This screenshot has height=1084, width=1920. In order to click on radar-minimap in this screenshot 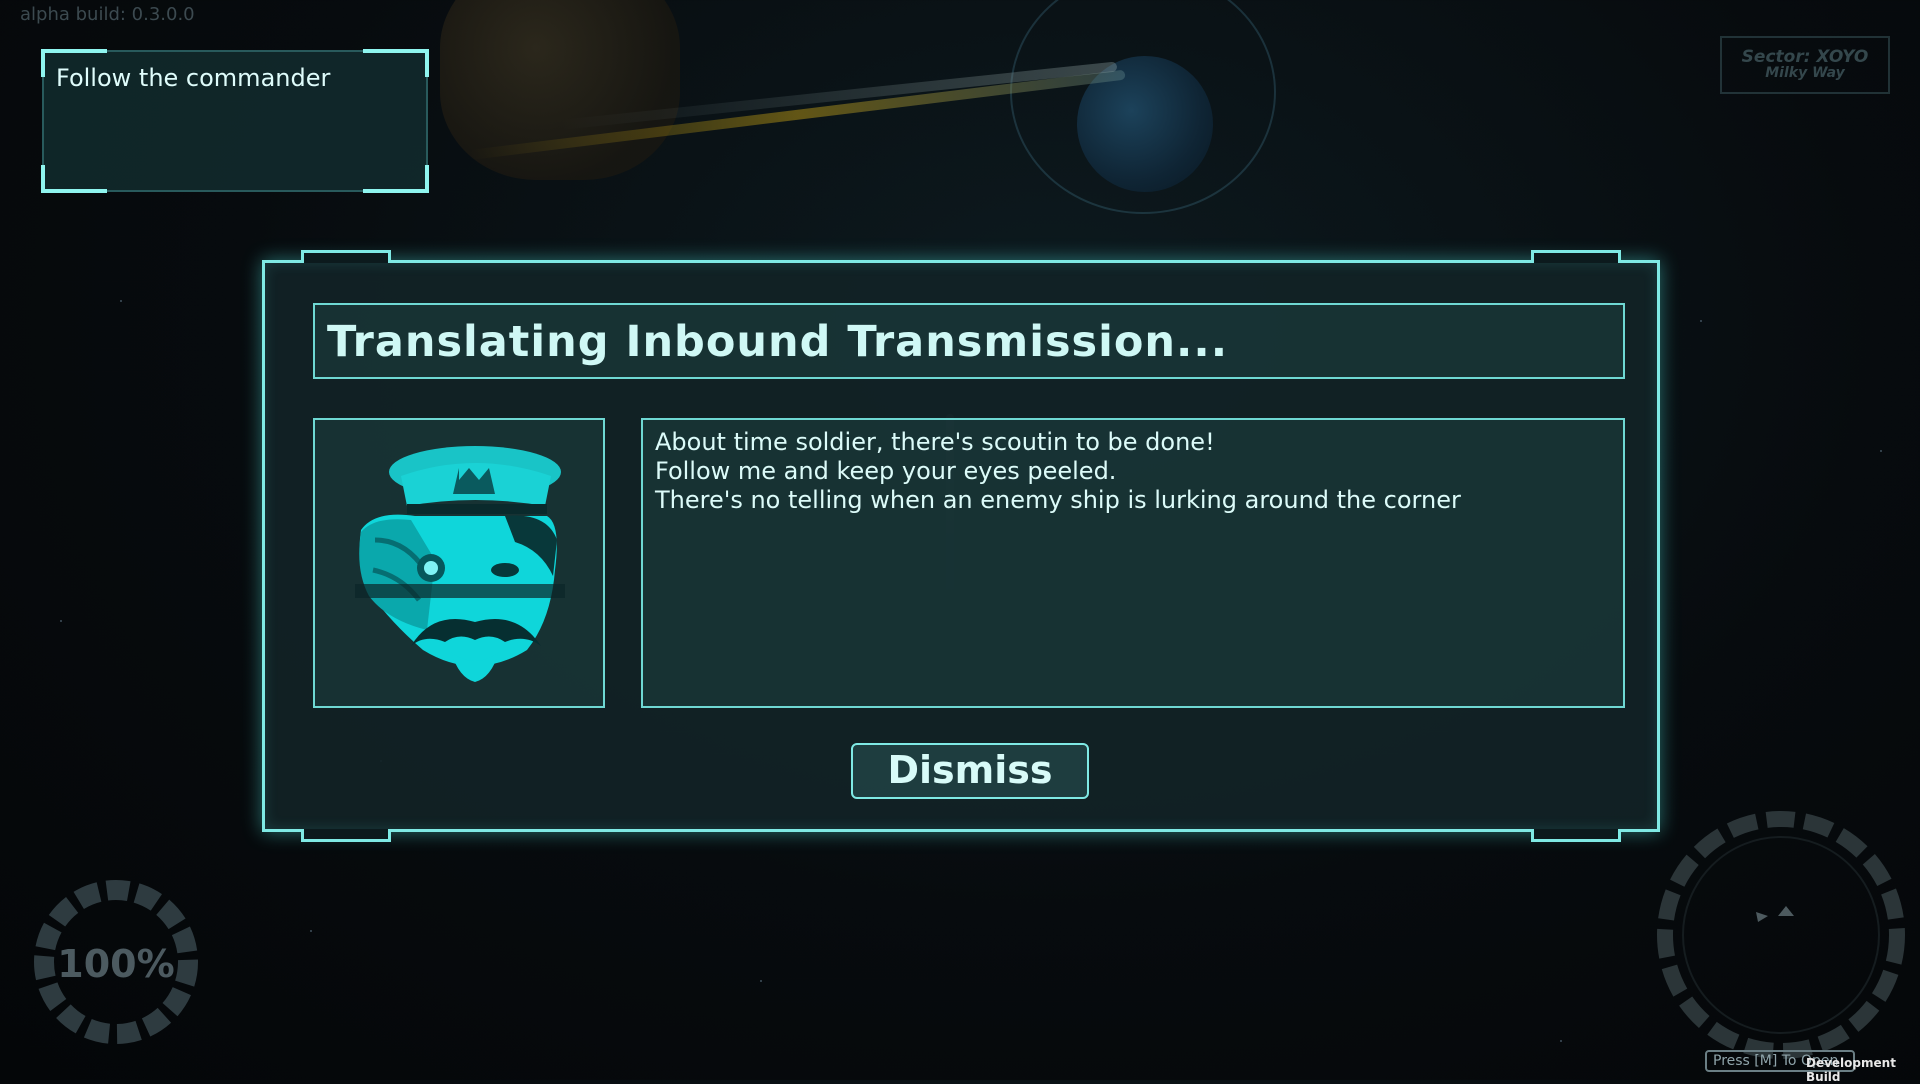, I will do `click(1781, 935)`.